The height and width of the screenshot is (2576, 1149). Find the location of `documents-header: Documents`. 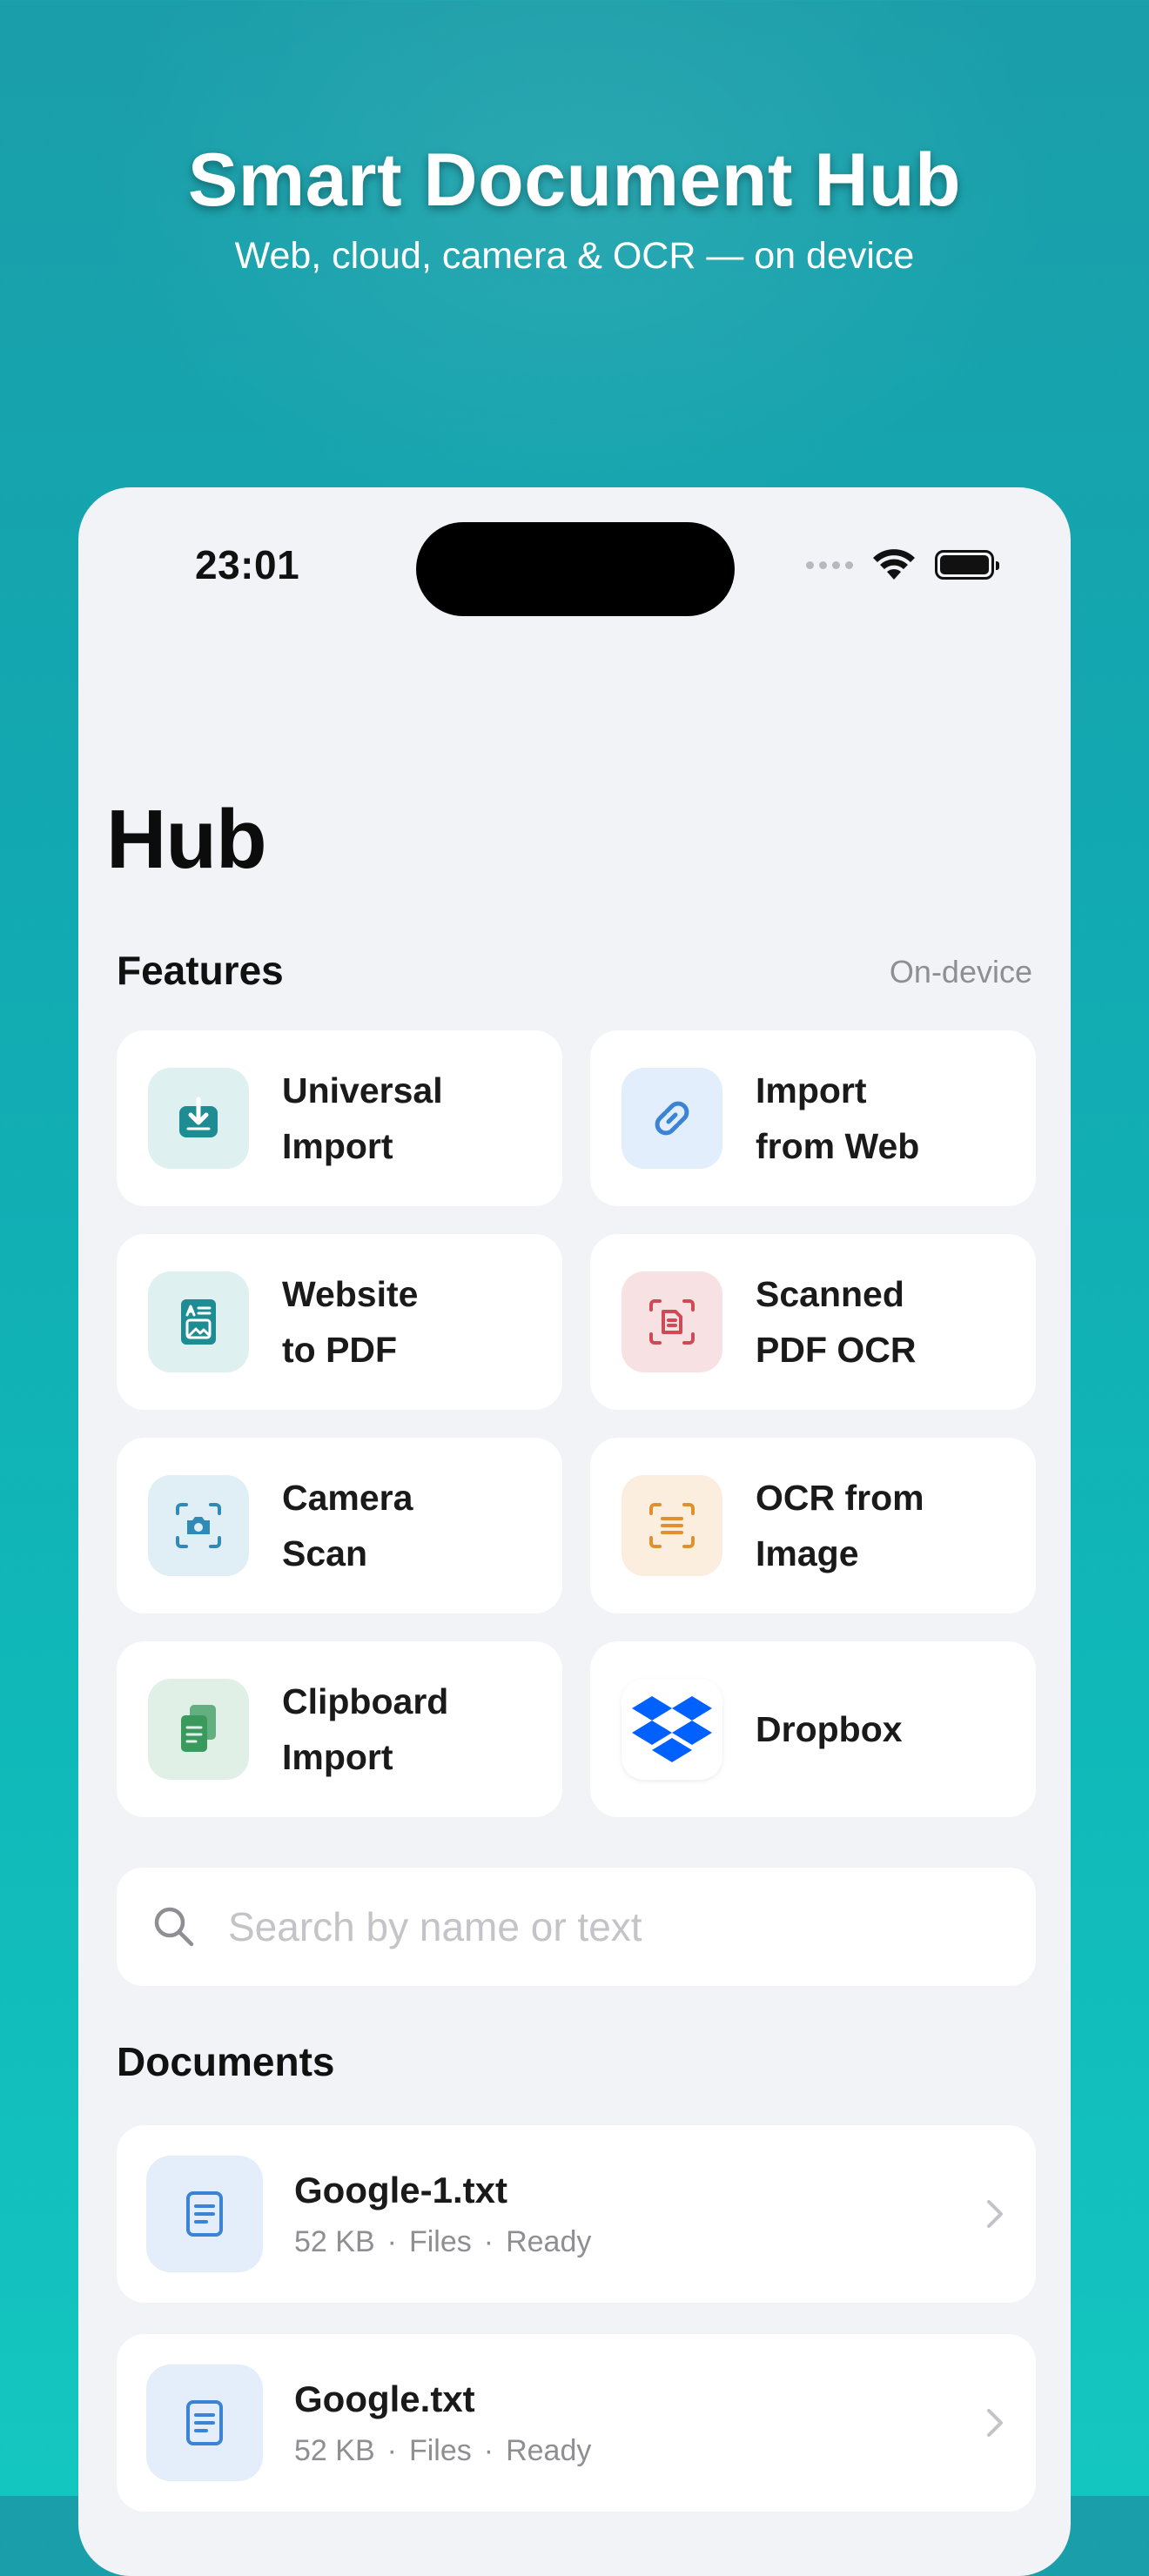

documents-header: Documents is located at coordinates (226, 2061).